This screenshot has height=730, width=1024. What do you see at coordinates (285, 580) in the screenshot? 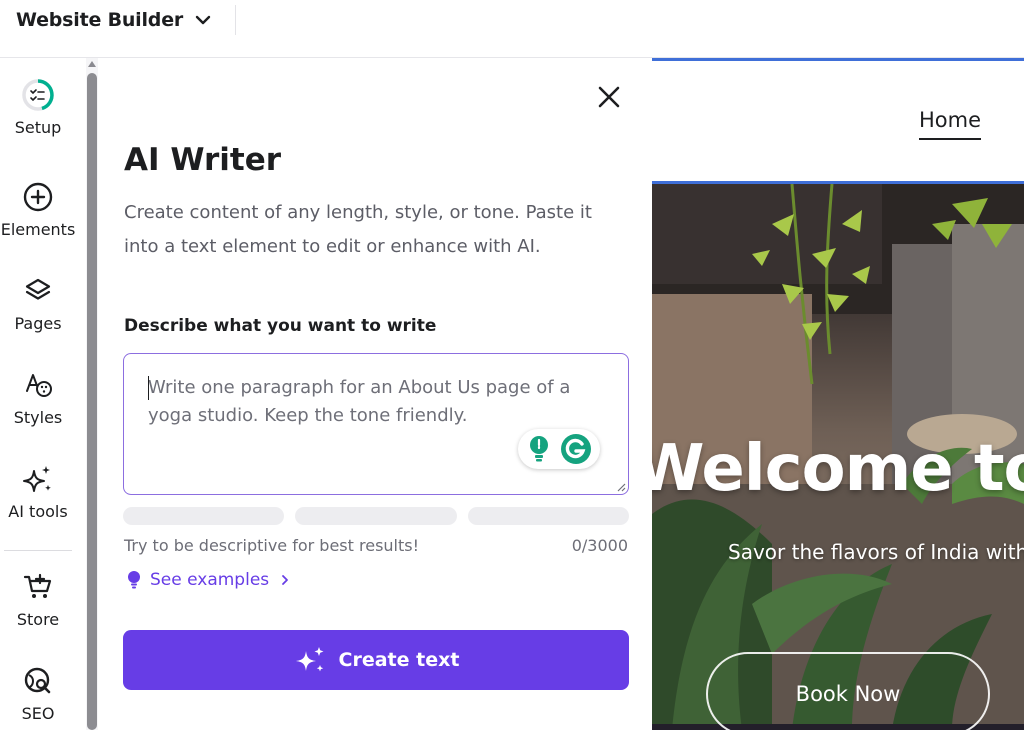
I see `chevron-right-icon` at bounding box center [285, 580].